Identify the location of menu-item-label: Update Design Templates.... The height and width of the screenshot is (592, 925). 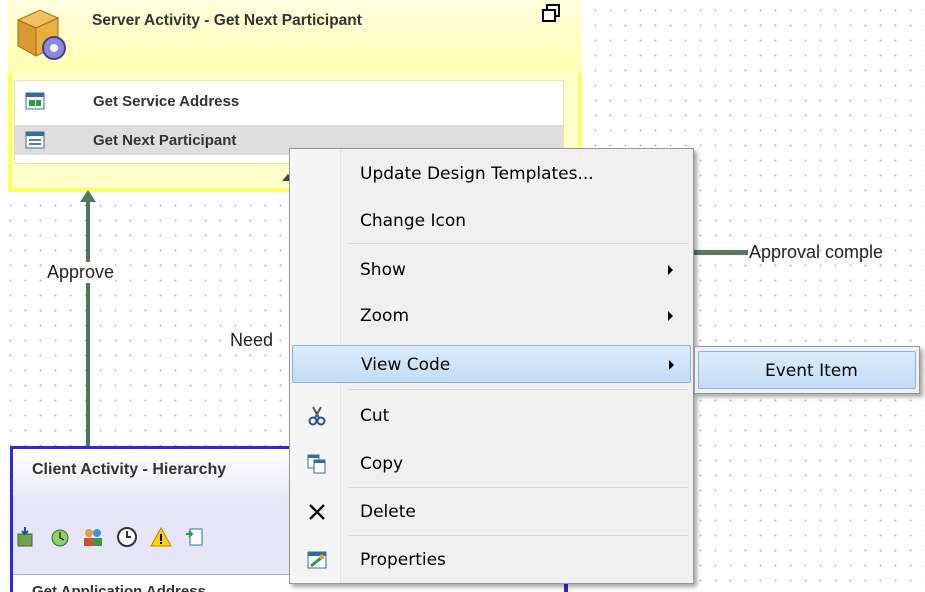
(477, 174).